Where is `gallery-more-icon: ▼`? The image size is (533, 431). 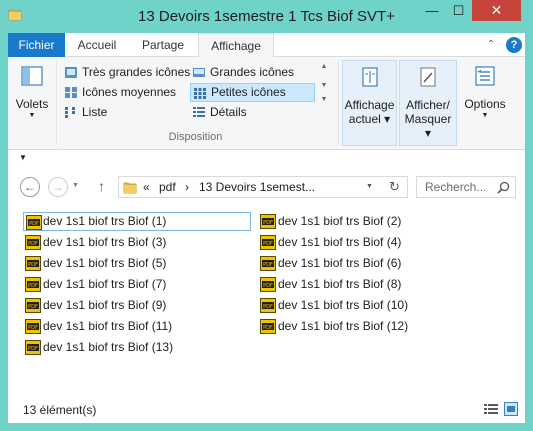 gallery-more-icon: ▼ is located at coordinates (324, 99).